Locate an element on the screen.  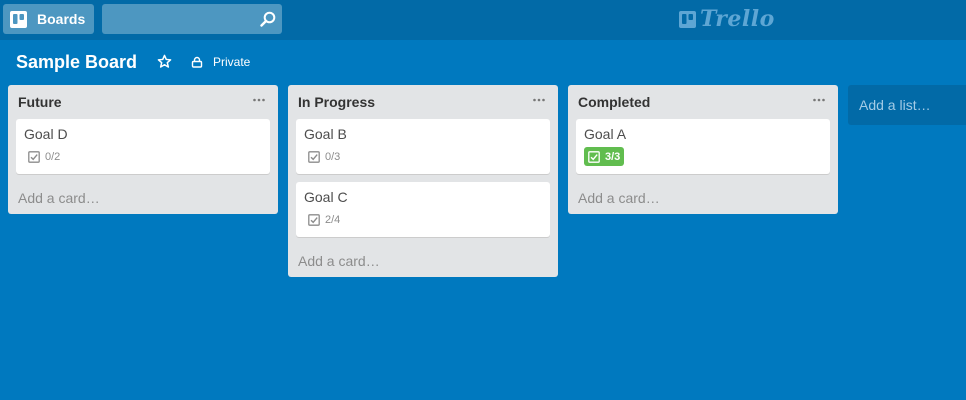
boards-label: Boards is located at coordinates (61, 19).